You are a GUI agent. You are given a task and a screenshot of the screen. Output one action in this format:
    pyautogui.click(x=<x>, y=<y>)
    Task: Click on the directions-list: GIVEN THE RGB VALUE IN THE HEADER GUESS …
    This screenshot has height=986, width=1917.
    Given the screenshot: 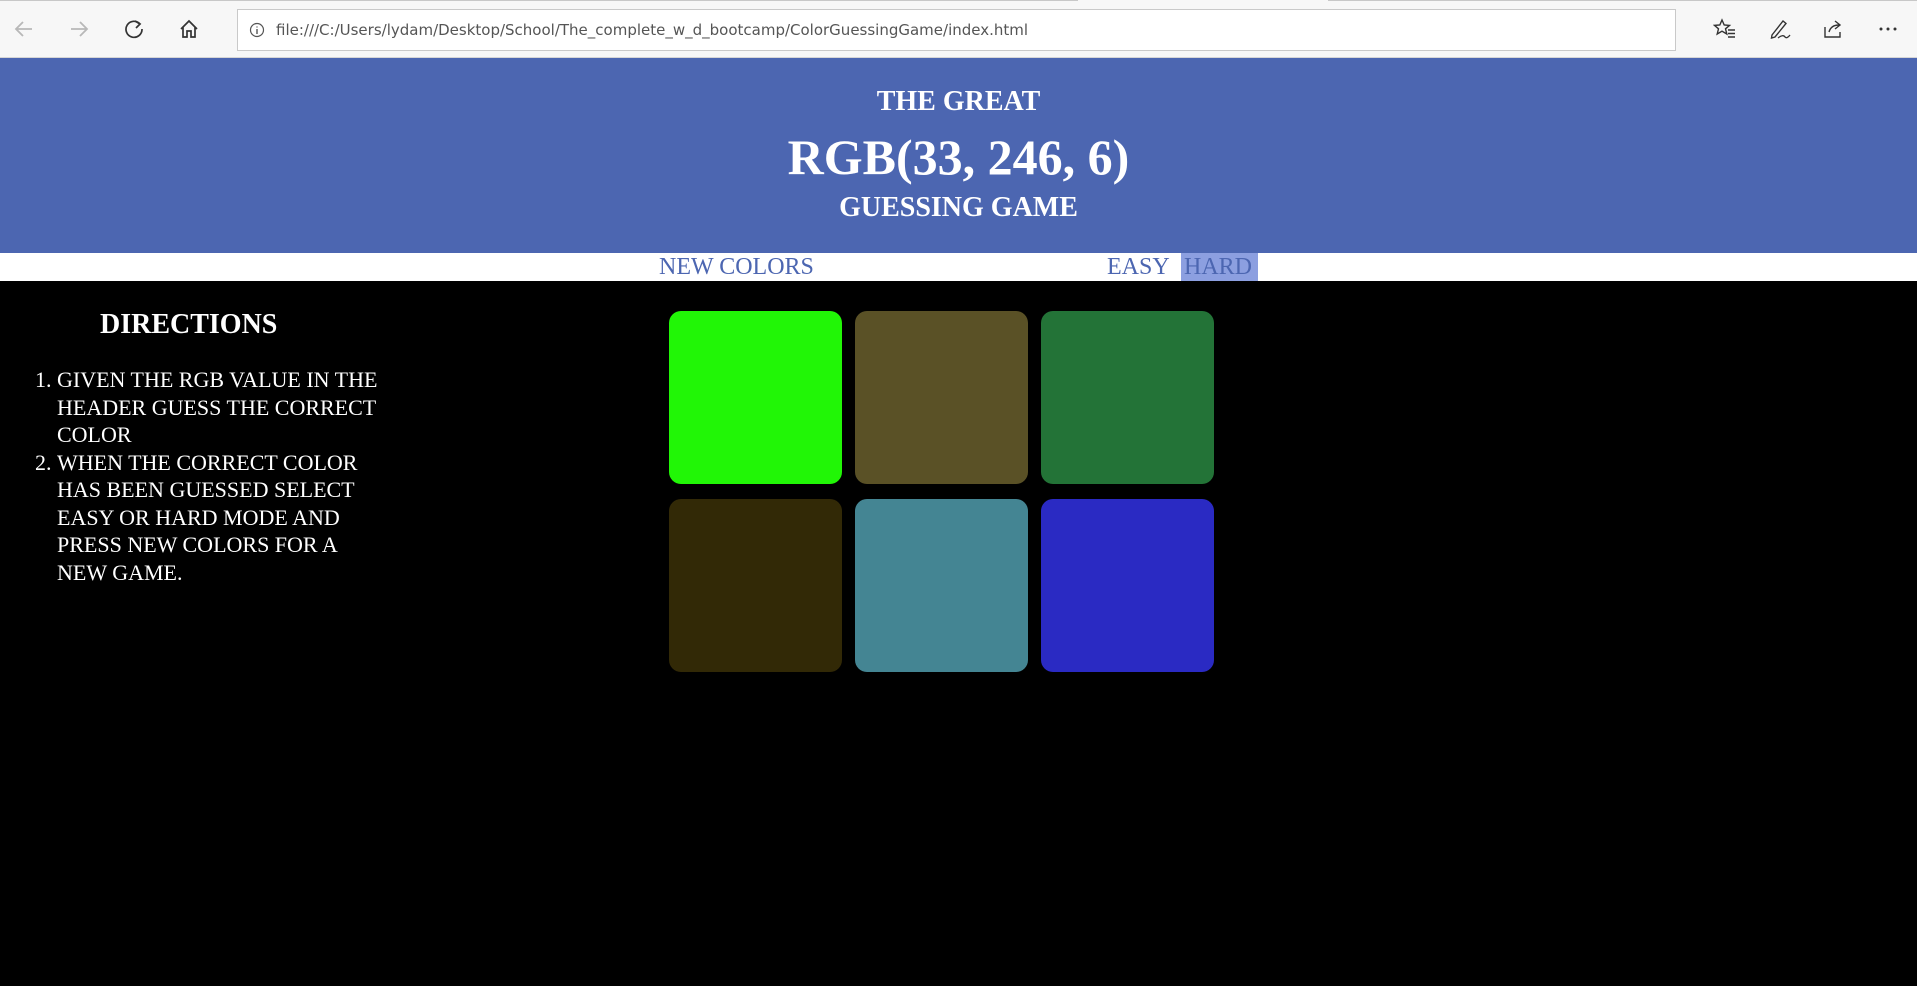 What is the action you would take?
    pyautogui.click(x=195, y=476)
    